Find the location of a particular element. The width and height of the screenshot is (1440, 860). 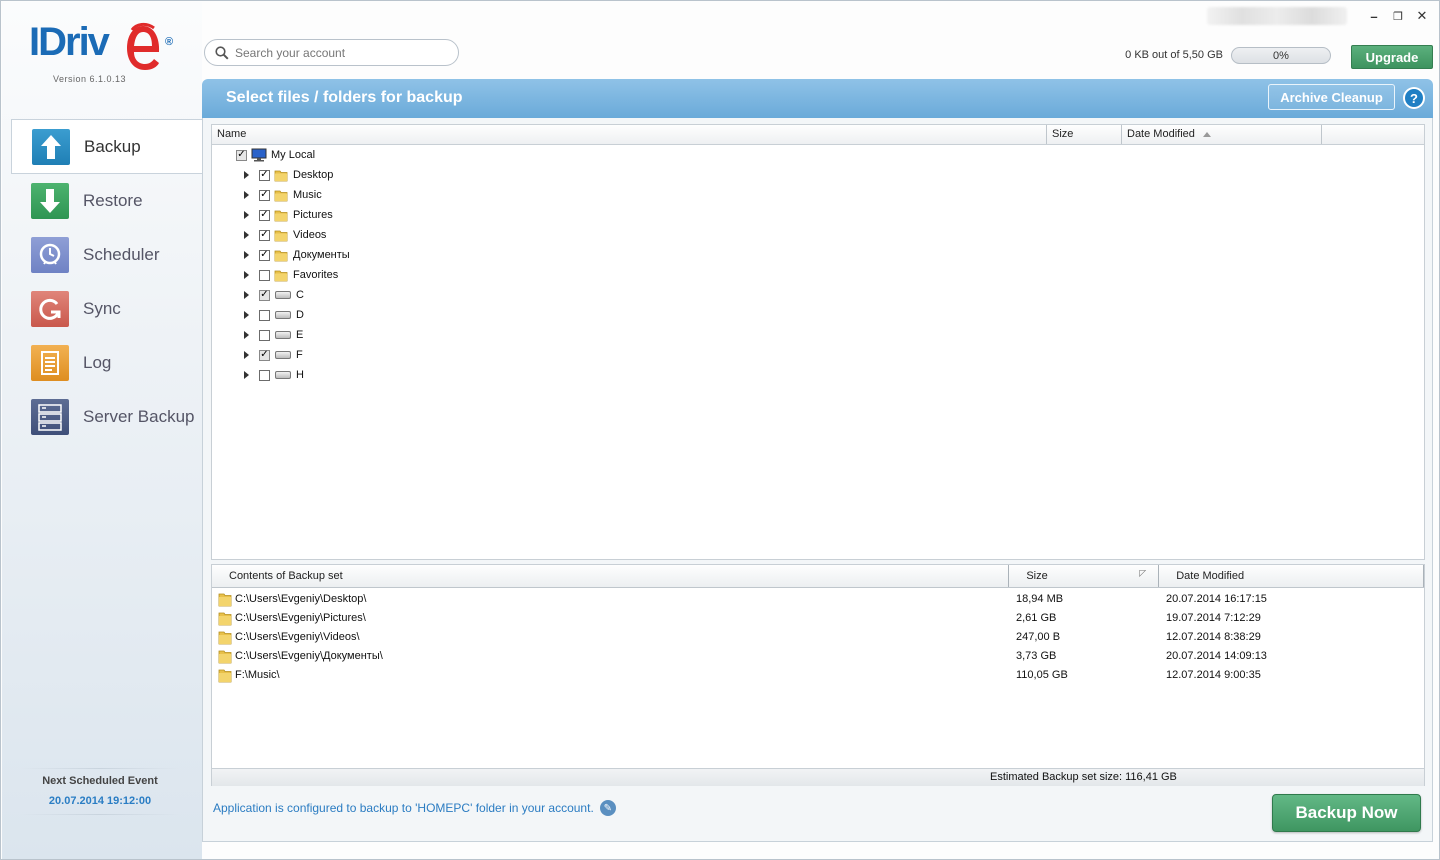

backup-set-date: 12.07.2014 9:00:35 is located at coordinates (1213, 674).